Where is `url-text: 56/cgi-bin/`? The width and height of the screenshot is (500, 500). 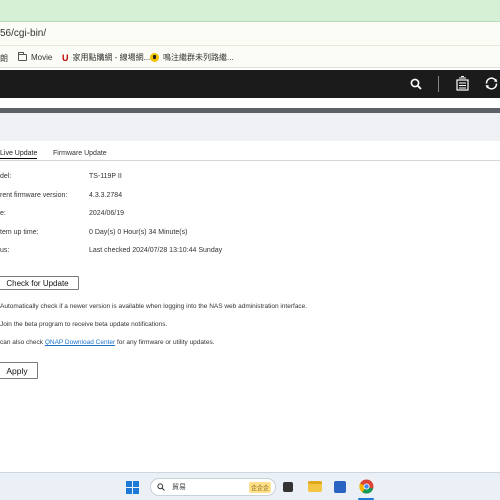 url-text: 56/cgi-bin/ is located at coordinates (23, 33).